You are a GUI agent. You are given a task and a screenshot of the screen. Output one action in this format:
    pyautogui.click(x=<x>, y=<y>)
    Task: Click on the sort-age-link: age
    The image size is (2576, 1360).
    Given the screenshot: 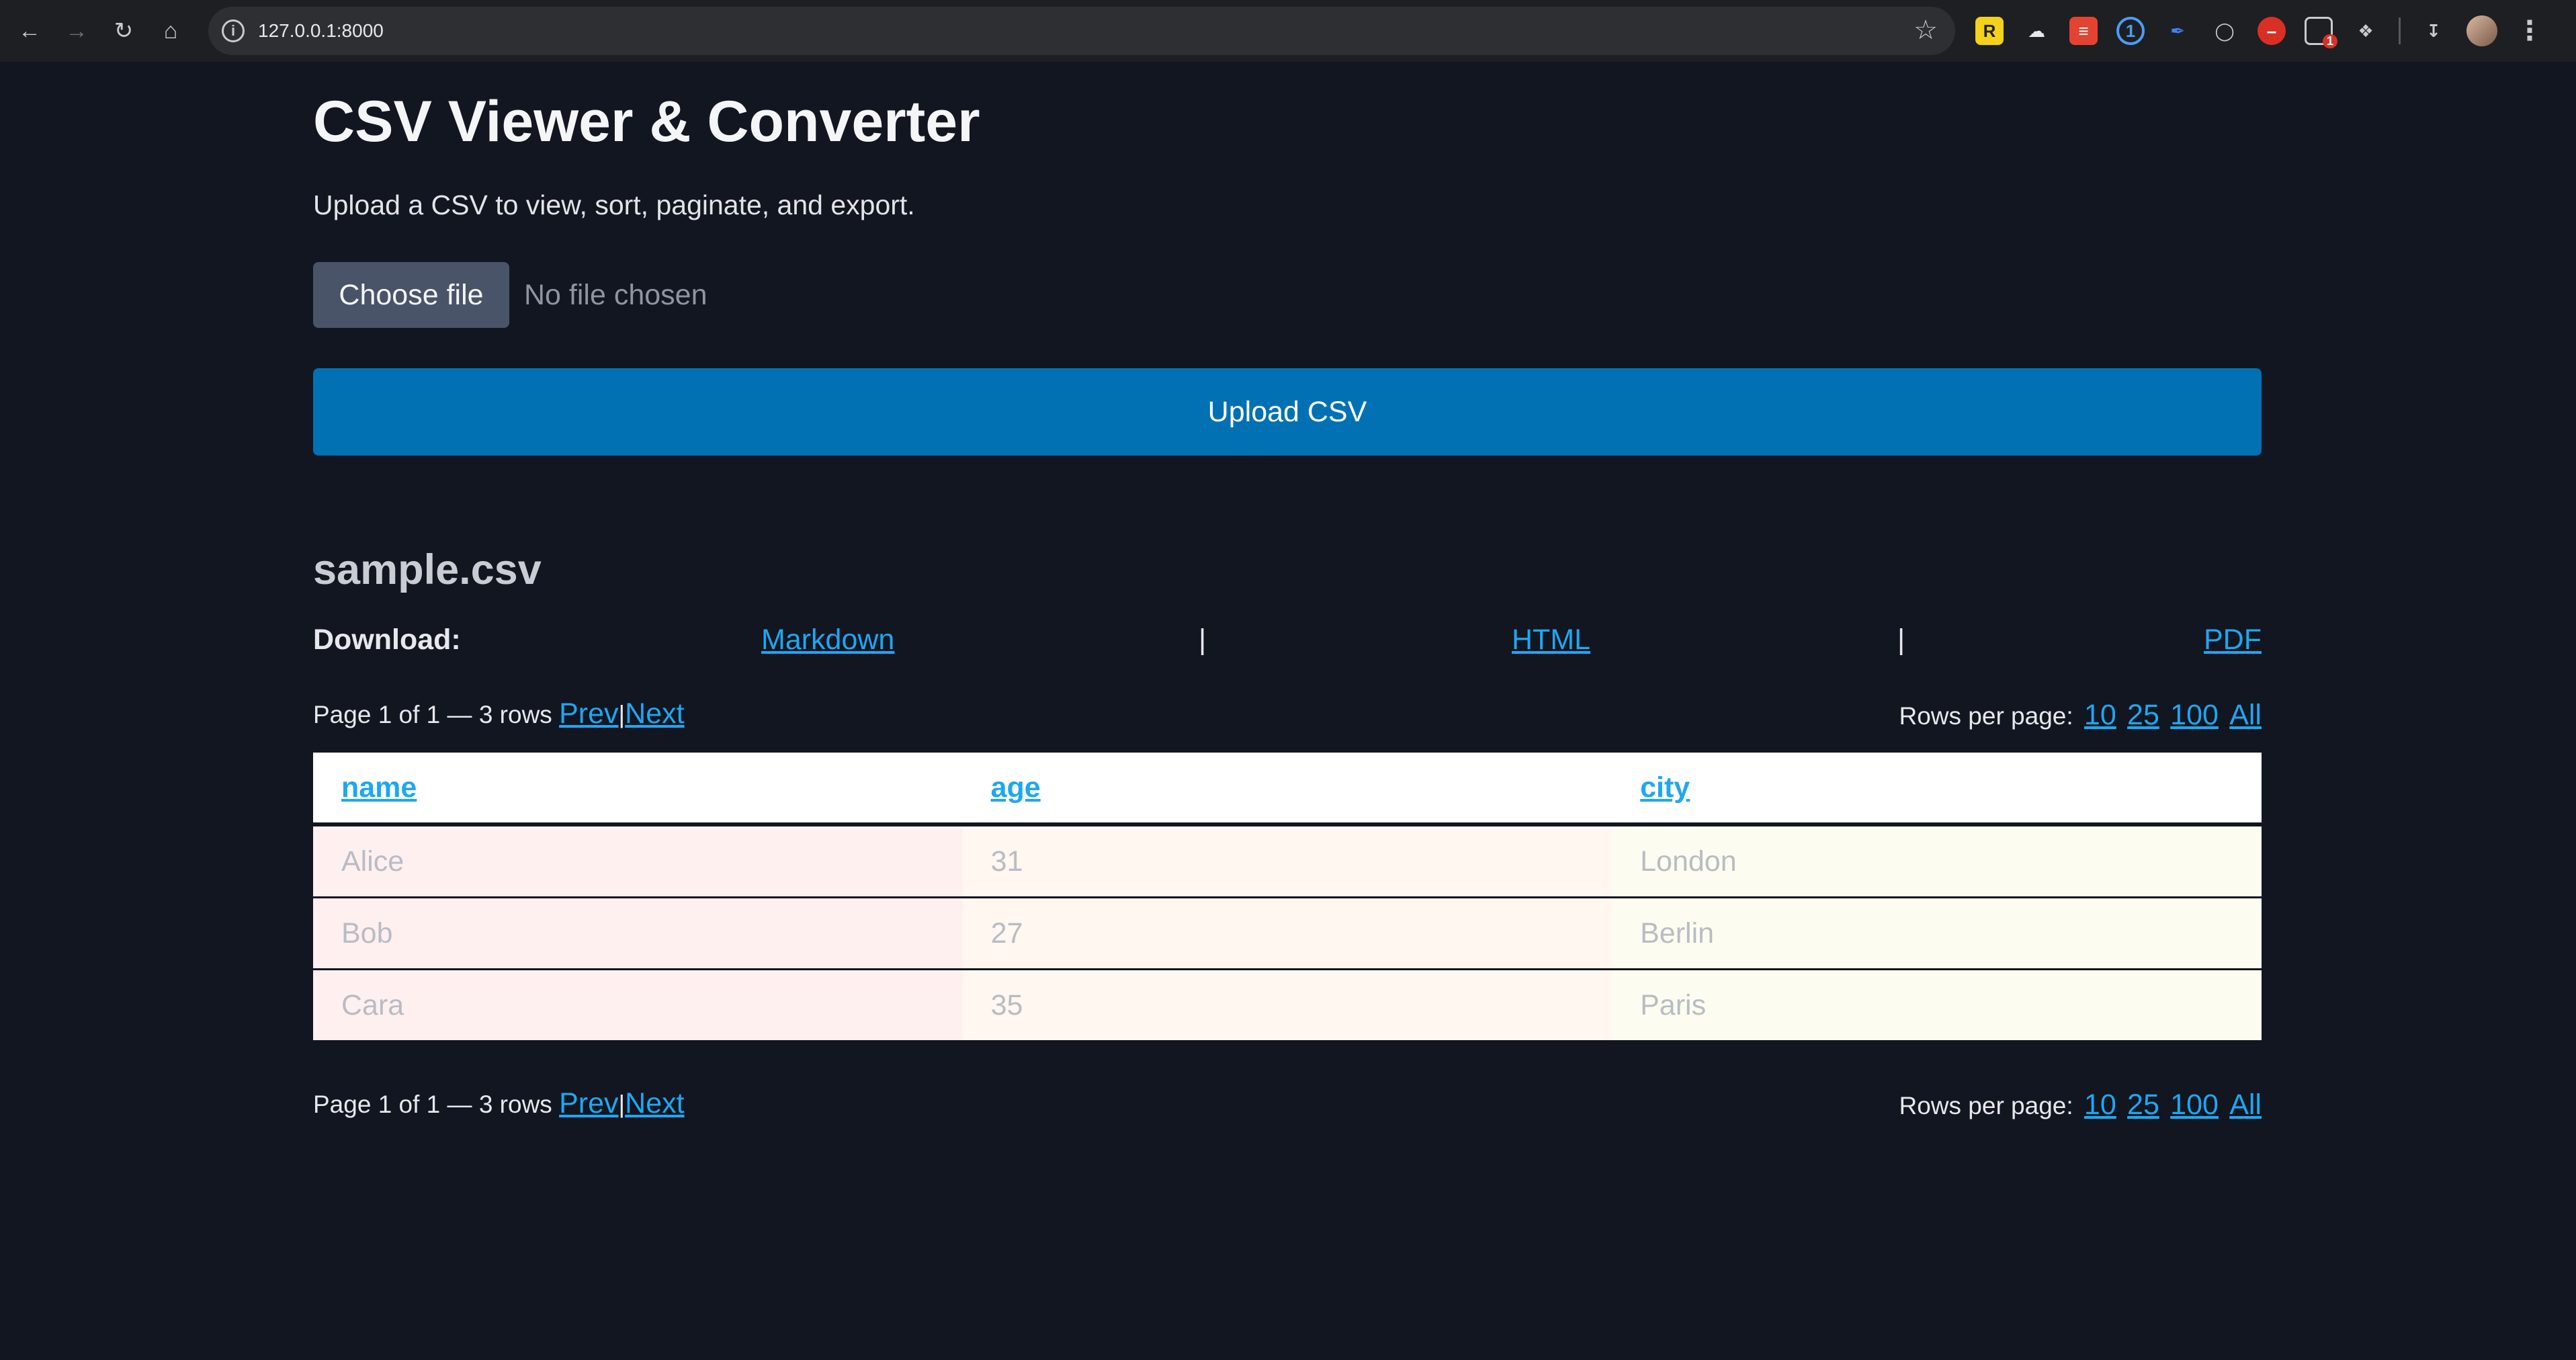 What is the action you would take?
    pyautogui.click(x=1016, y=787)
    